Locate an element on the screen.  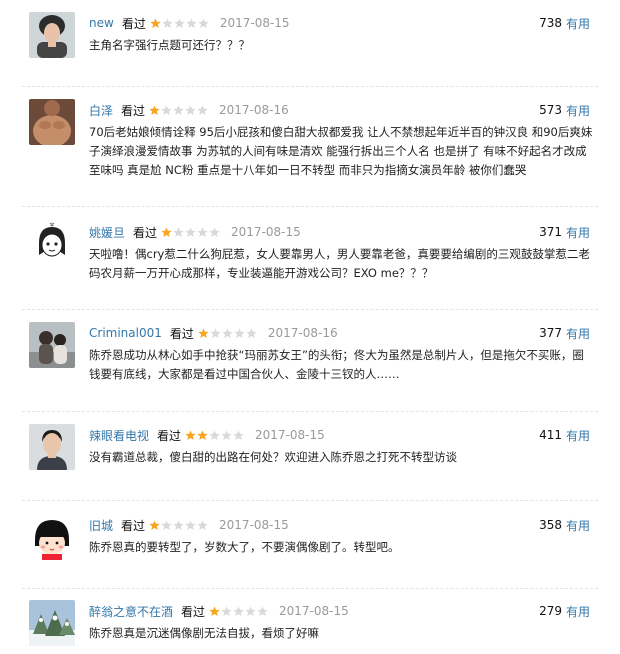
vote-count: 371 is located at coordinates (550, 232).